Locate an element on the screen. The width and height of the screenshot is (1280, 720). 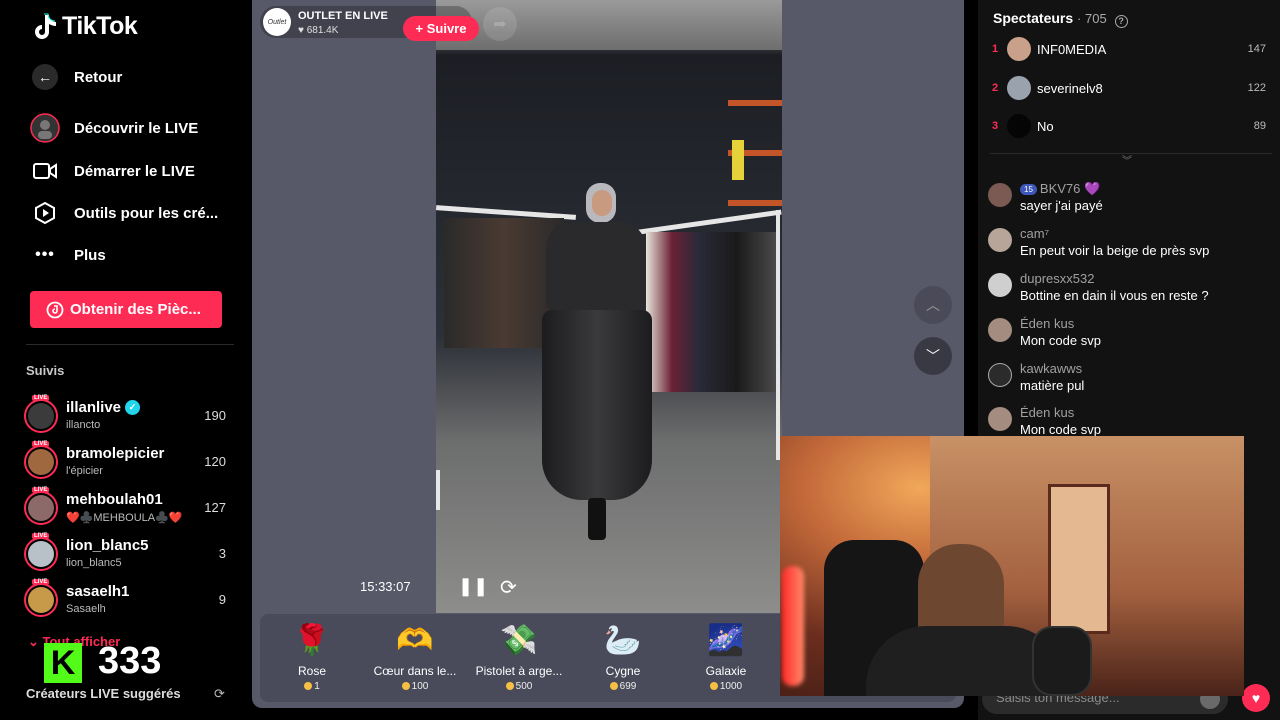
followed-subname: l'épicier is located at coordinates (84, 471).